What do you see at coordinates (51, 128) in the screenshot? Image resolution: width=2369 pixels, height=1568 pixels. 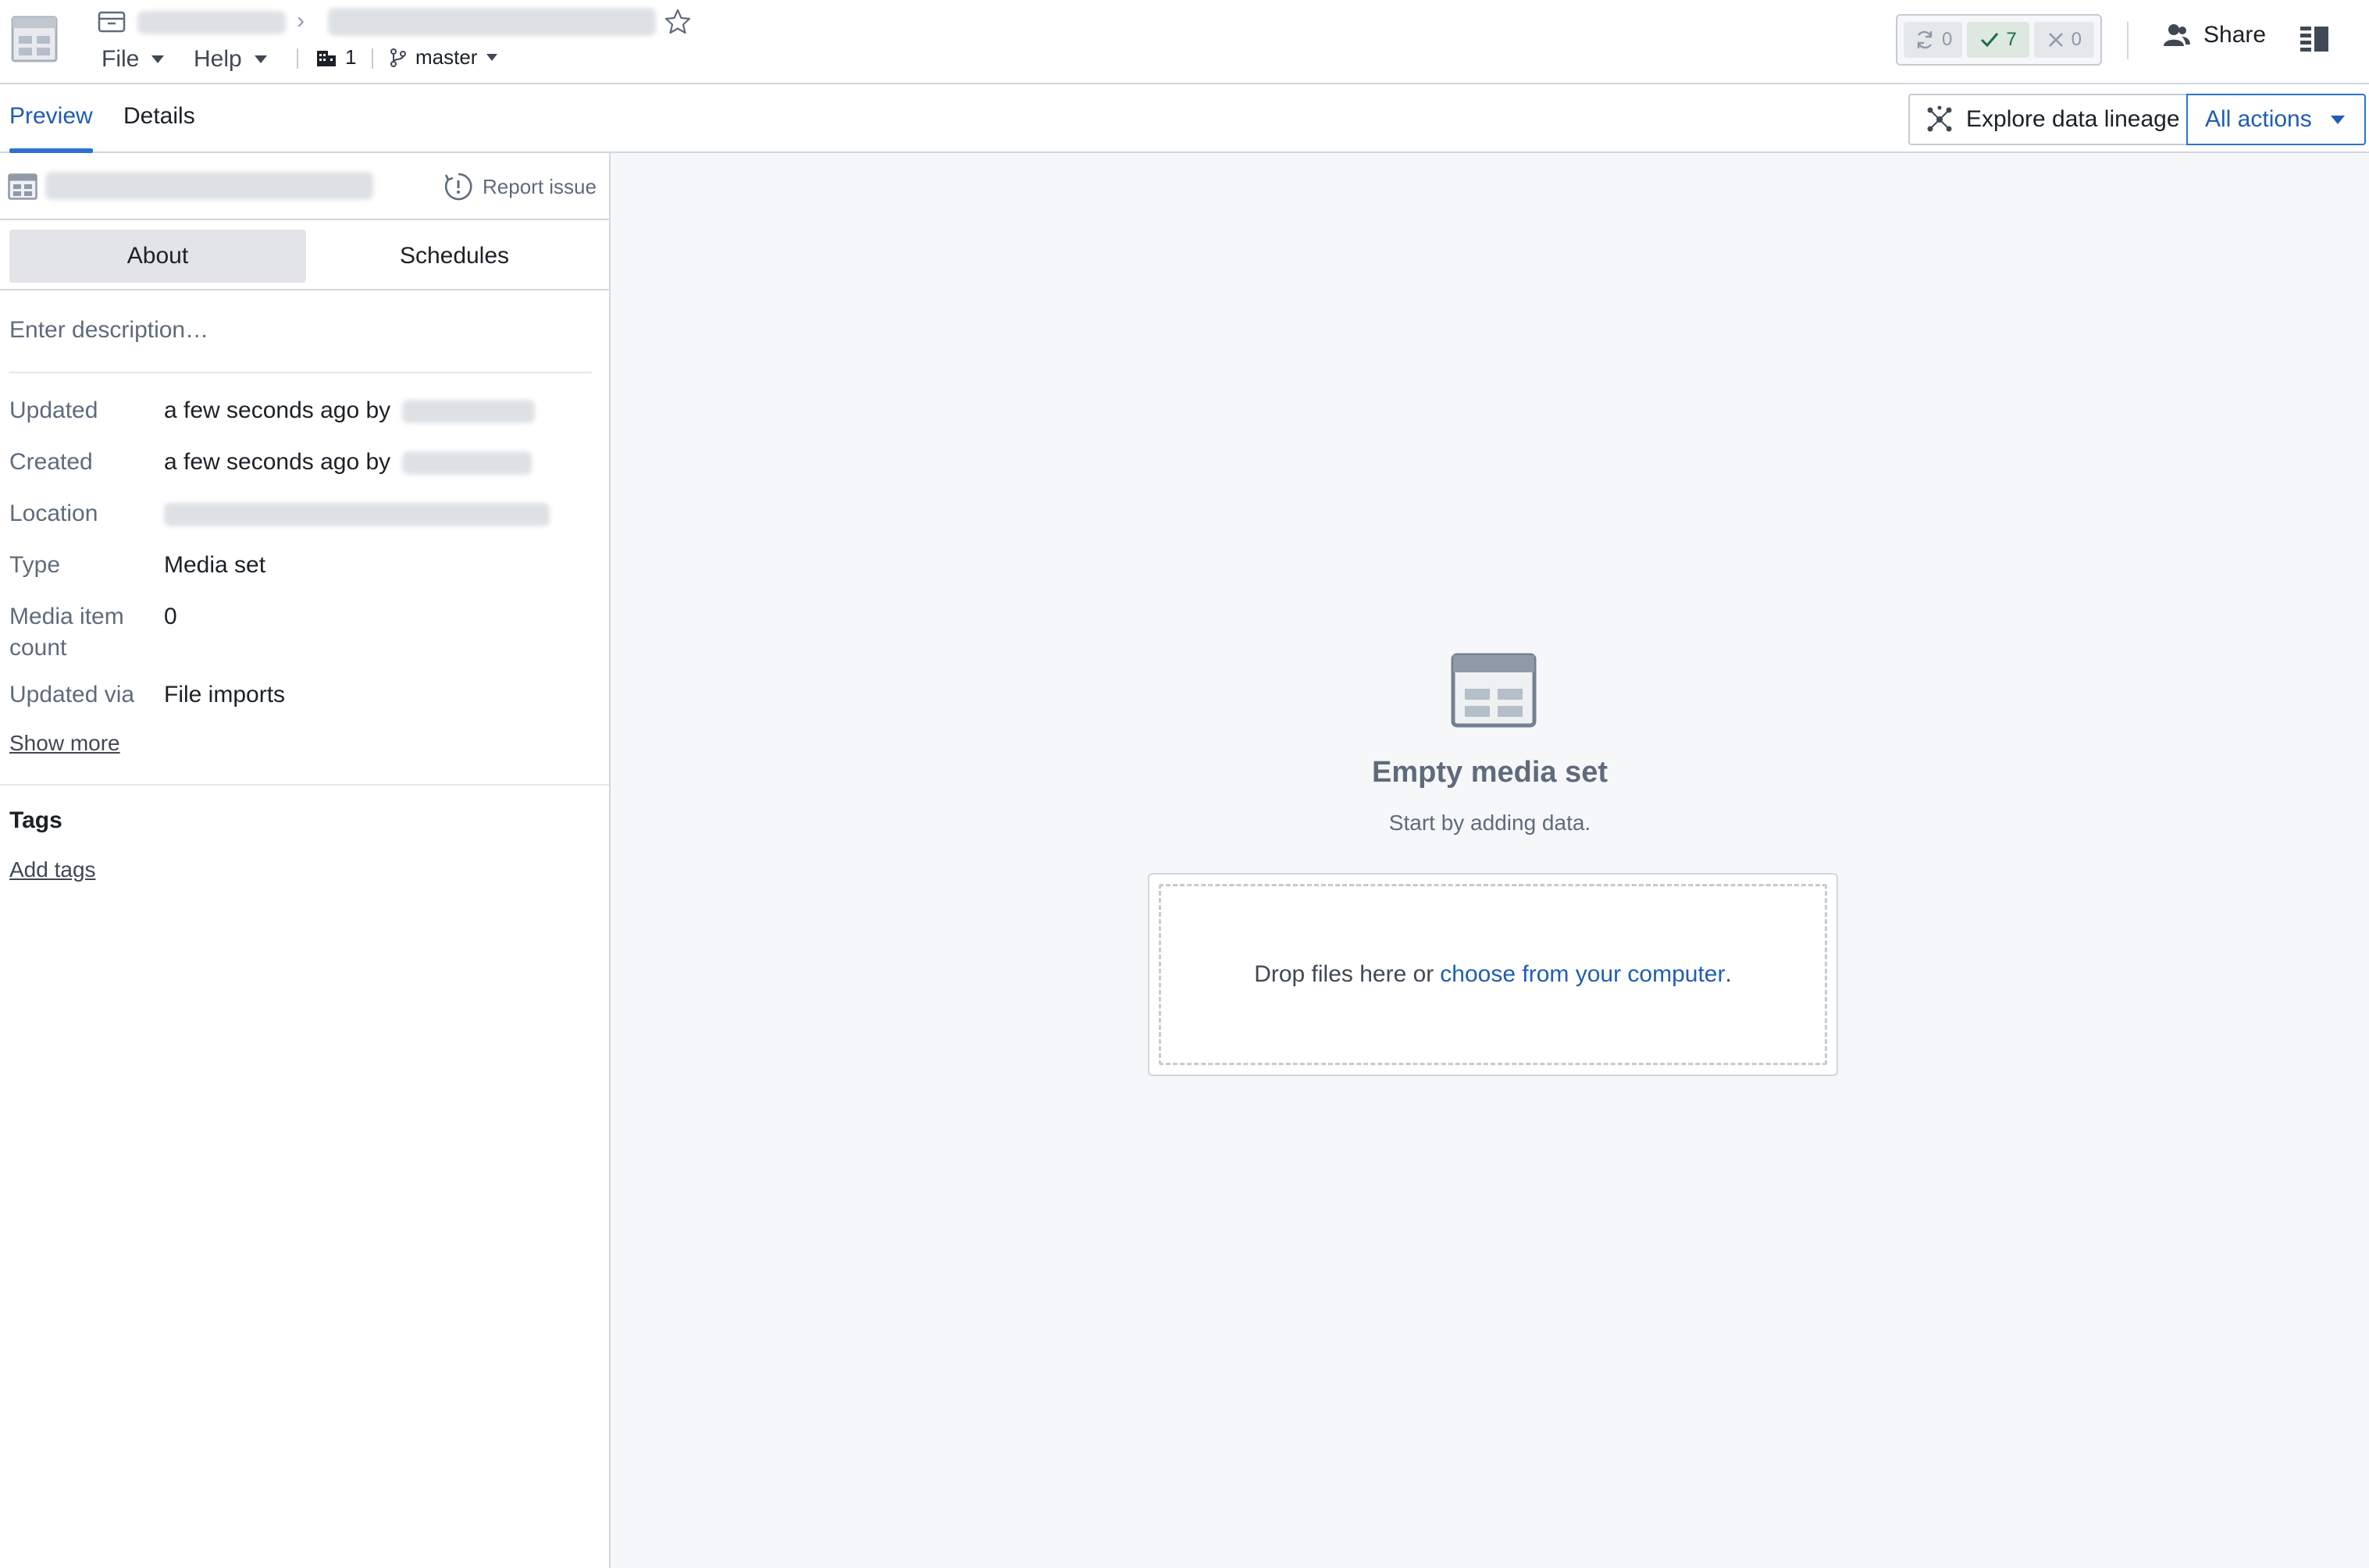 I see `tab-preview: Preview` at bounding box center [51, 128].